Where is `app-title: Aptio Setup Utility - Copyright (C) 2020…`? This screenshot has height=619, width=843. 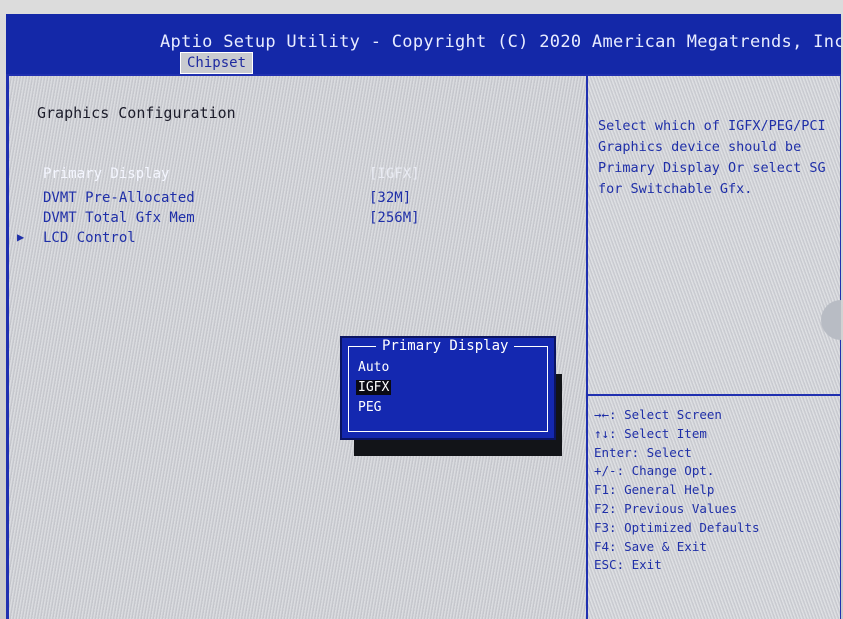 app-title: Aptio Setup Utility - Copyright (C) 2020… is located at coordinates (500, 42).